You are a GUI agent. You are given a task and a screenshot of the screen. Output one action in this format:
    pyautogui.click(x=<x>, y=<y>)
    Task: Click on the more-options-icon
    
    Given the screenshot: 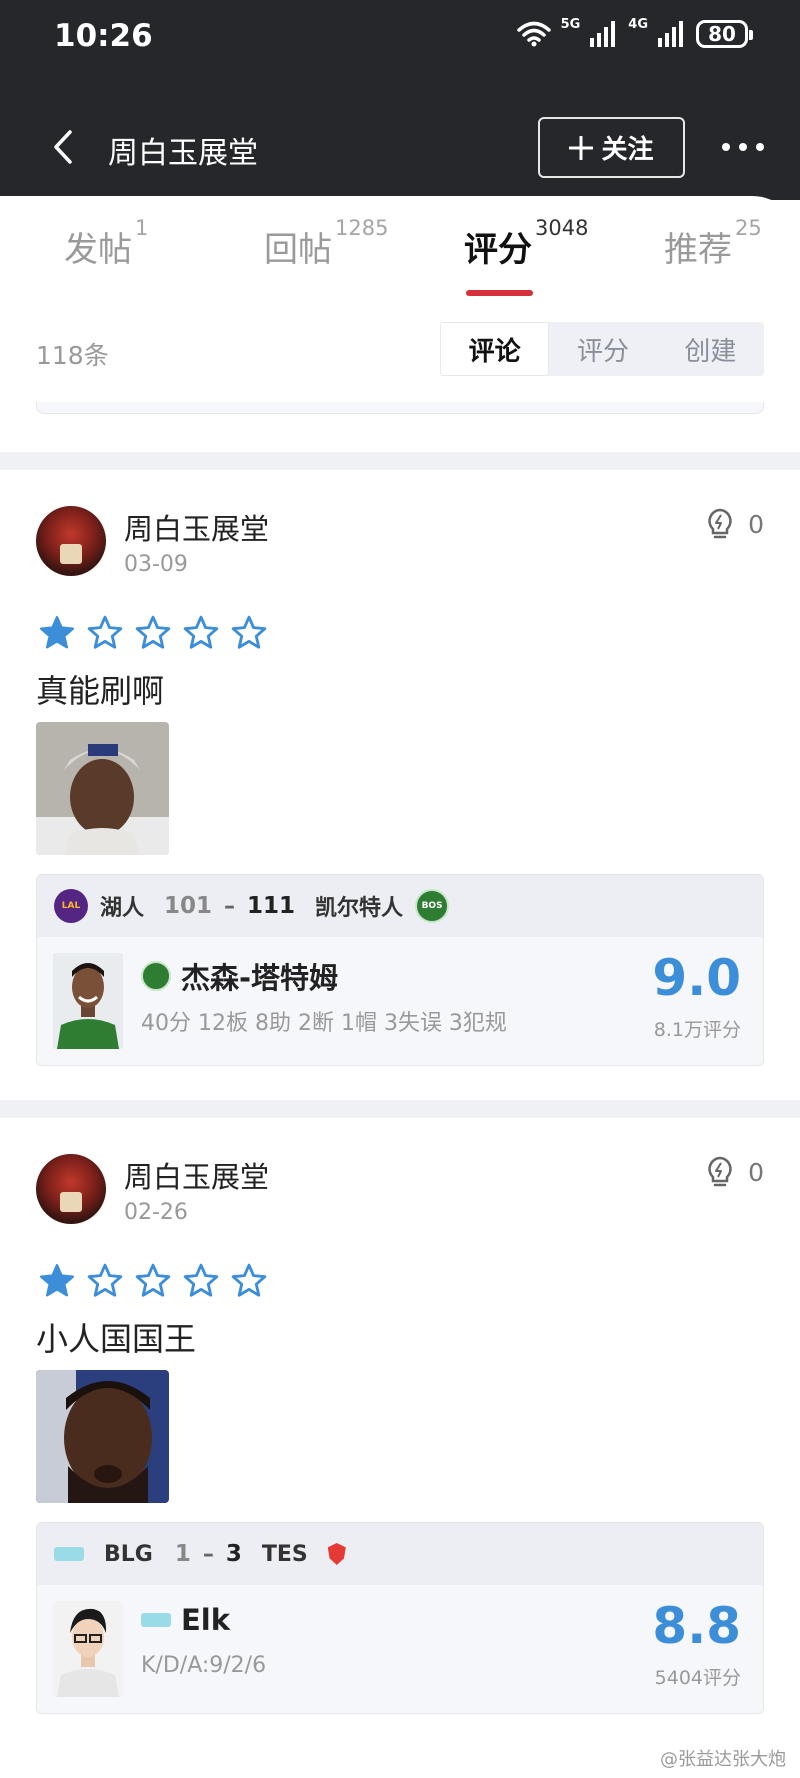 What is the action you would take?
    pyautogui.click(x=743, y=147)
    